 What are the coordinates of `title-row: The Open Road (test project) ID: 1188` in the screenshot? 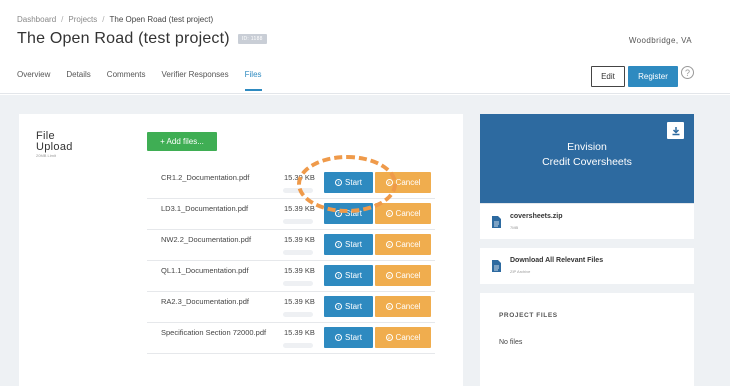 It's located at (142, 39).